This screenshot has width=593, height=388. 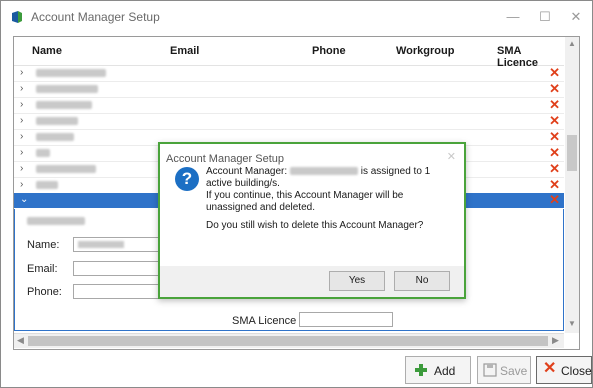 What do you see at coordinates (225, 159) in the screenshot?
I see `dialog-title: Account Manager Setup` at bounding box center [225, 159].